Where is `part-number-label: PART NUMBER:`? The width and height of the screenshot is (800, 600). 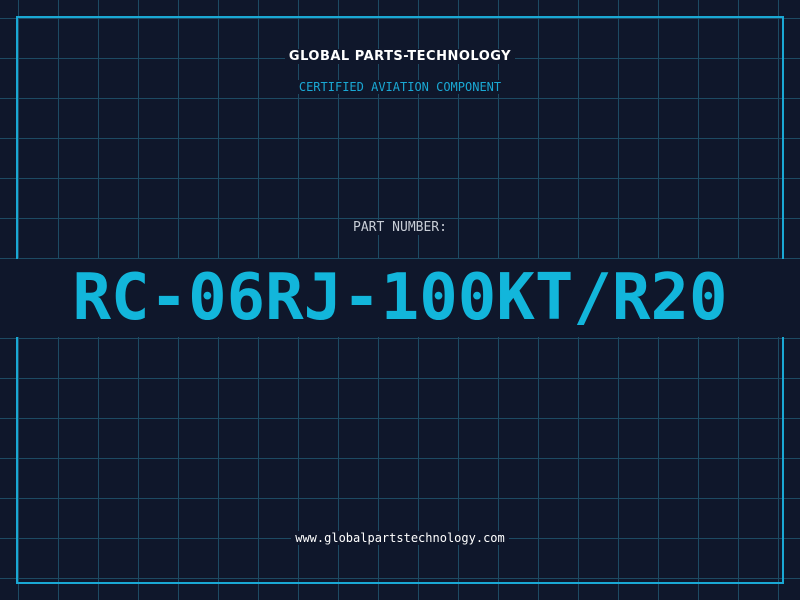
part-number-label: PART NUMBER: is located at coordinates (400, 227).